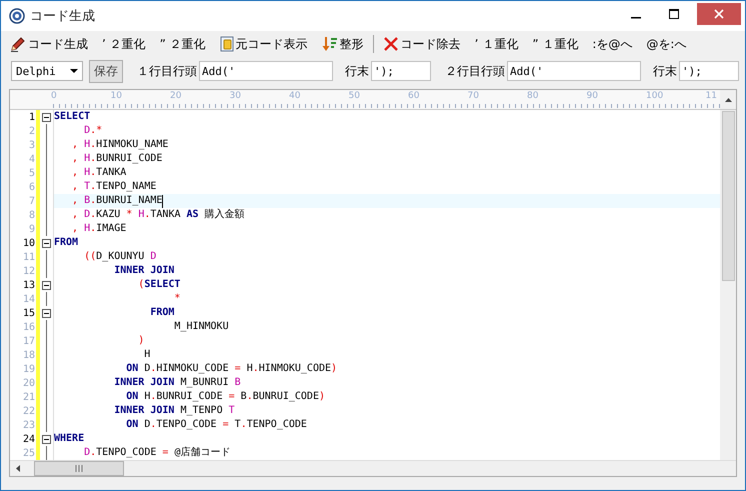  Describe the element at coordinates (612, 44) in the screenshot. I see `toolbar-button: :を@へ` at that location.